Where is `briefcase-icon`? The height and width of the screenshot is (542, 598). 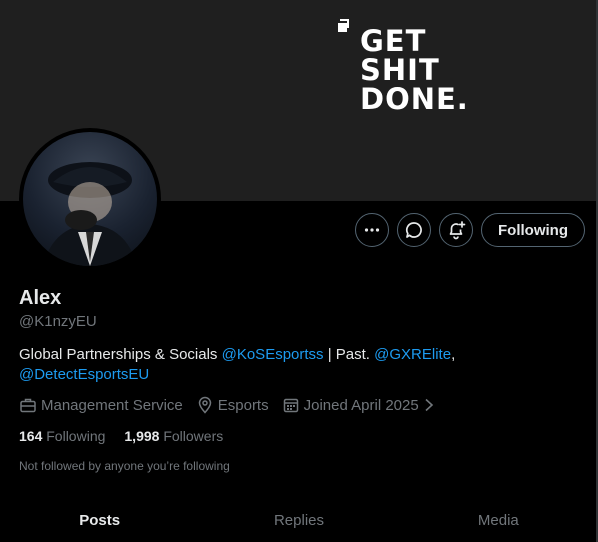
briefcase-icon is located at coordinates (28, 405).